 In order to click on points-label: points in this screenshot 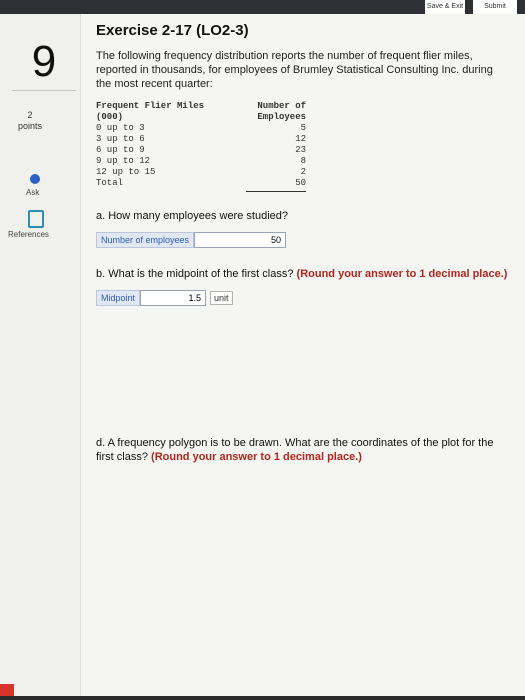, I will do `click(30, 126)`.